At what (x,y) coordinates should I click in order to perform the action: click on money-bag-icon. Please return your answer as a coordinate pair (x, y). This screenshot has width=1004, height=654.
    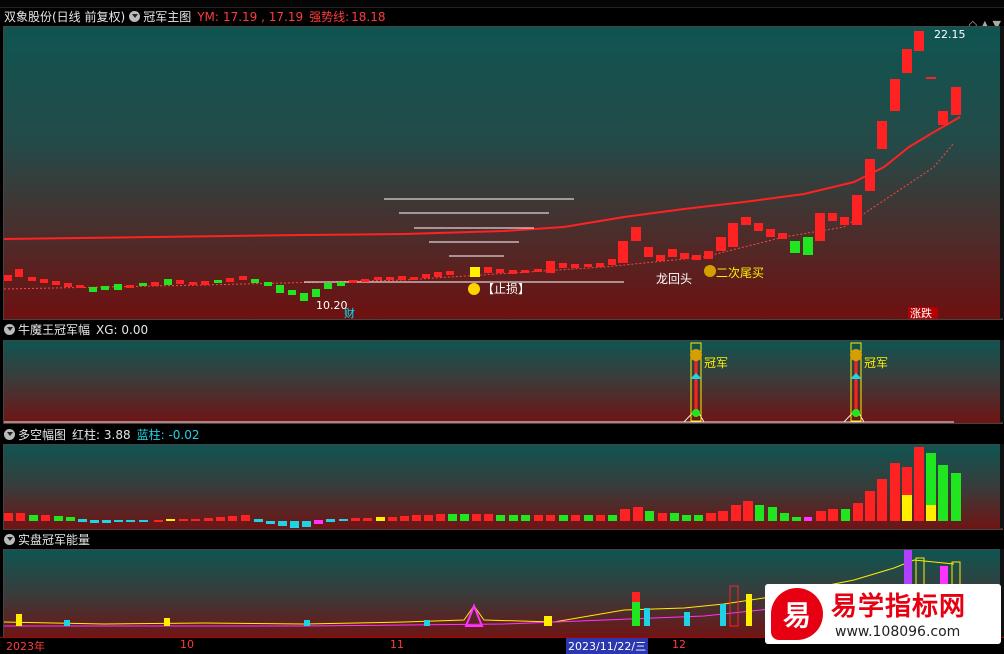
    Looking at the image, I should click on (710, 271).